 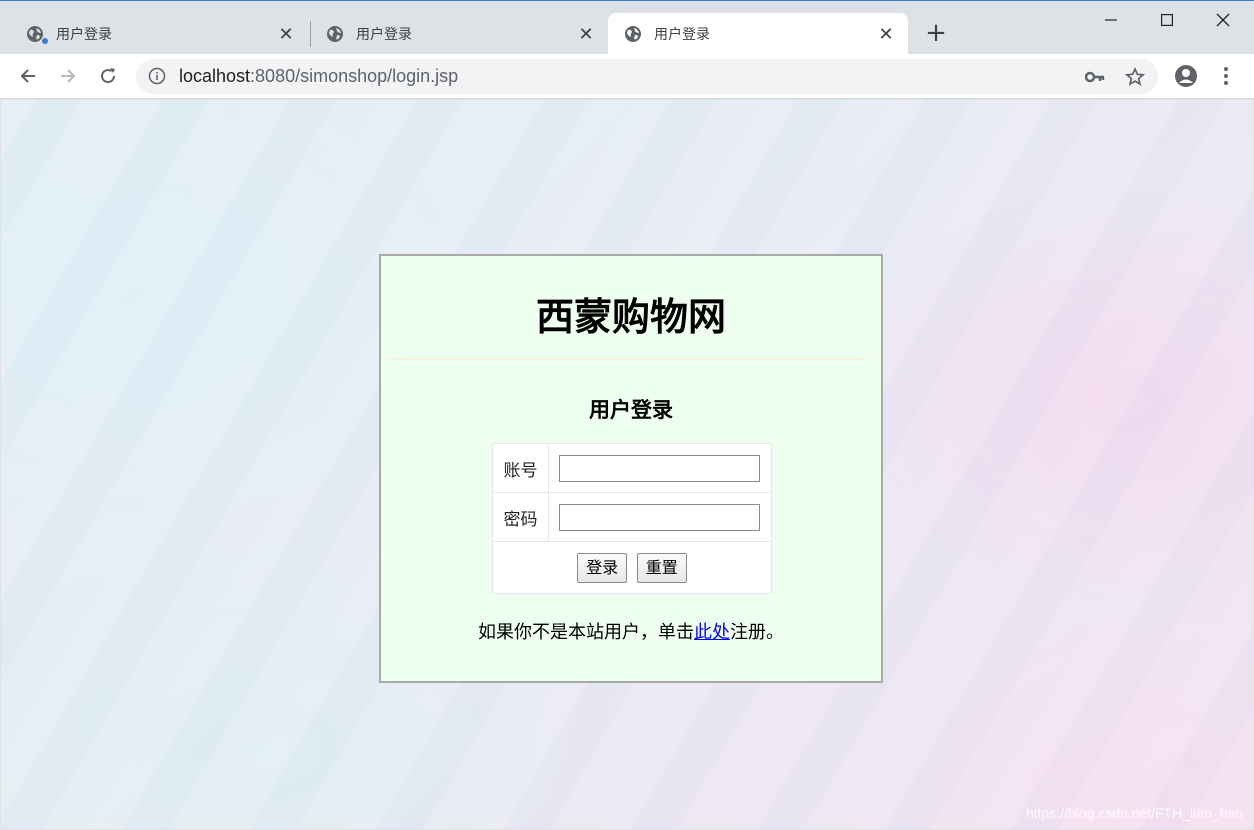 I want to click on username-cell, so click(x=660, y=468).